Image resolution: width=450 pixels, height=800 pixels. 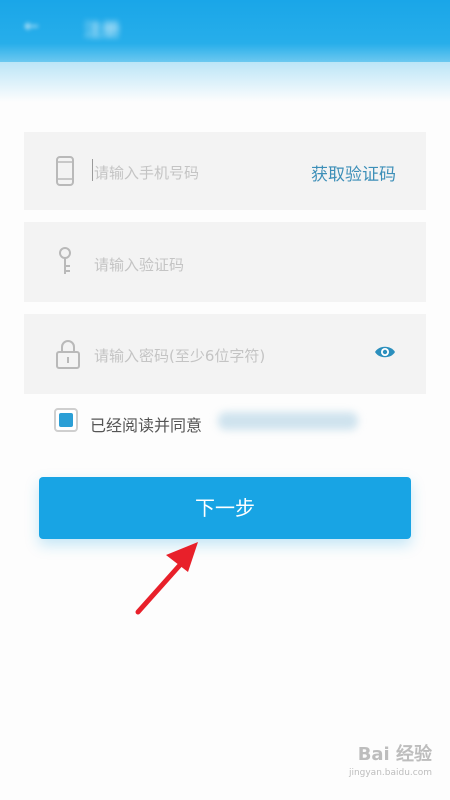 I want to click on watermark-brand: Bai 经验, so click(x=394, y=754).